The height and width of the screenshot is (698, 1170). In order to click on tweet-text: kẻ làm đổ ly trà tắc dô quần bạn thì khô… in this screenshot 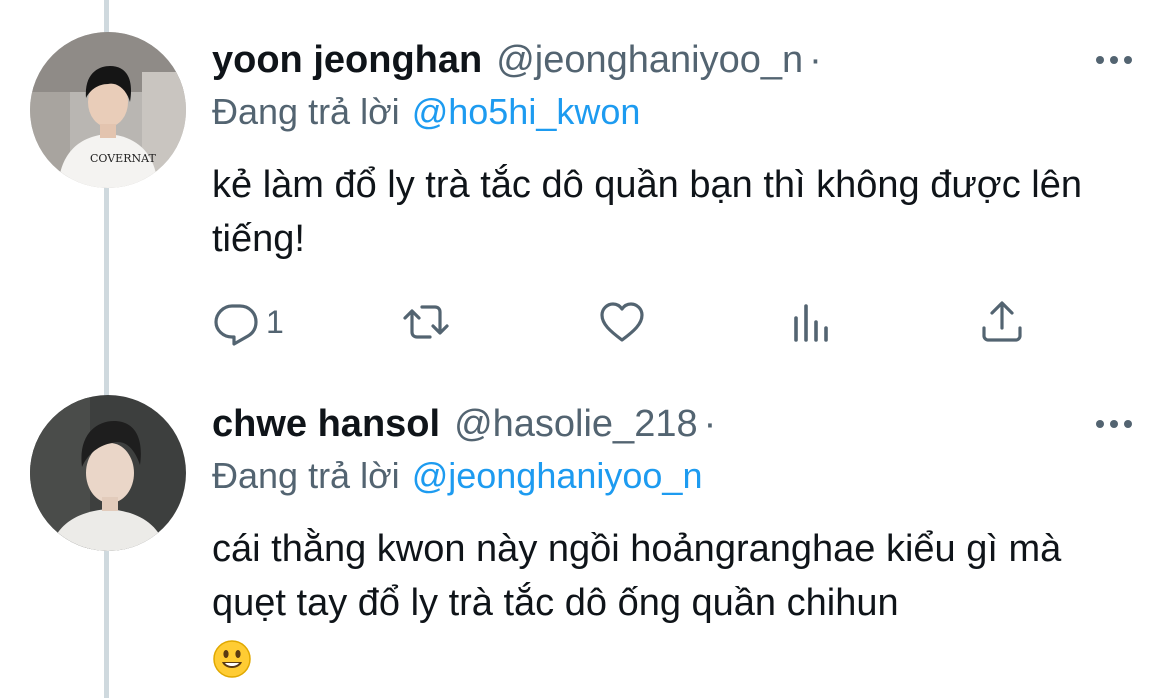, I will do `click(647, 212)`.